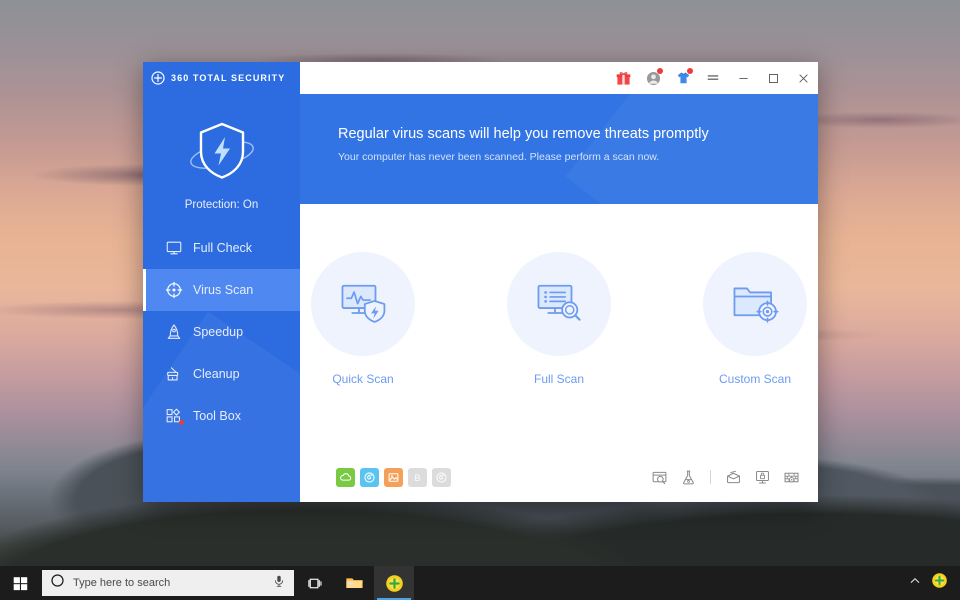 The image size is (960, 600). What do you see at coordinates (755, 304) in the screenshot?
I see `folder-target-icon` at bounding box center [755, 304].